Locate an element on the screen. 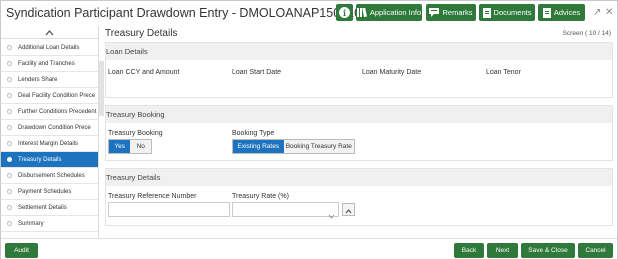 The image size is (618, 259). application-info-label: Application Info is located at coordinates (395, 12).